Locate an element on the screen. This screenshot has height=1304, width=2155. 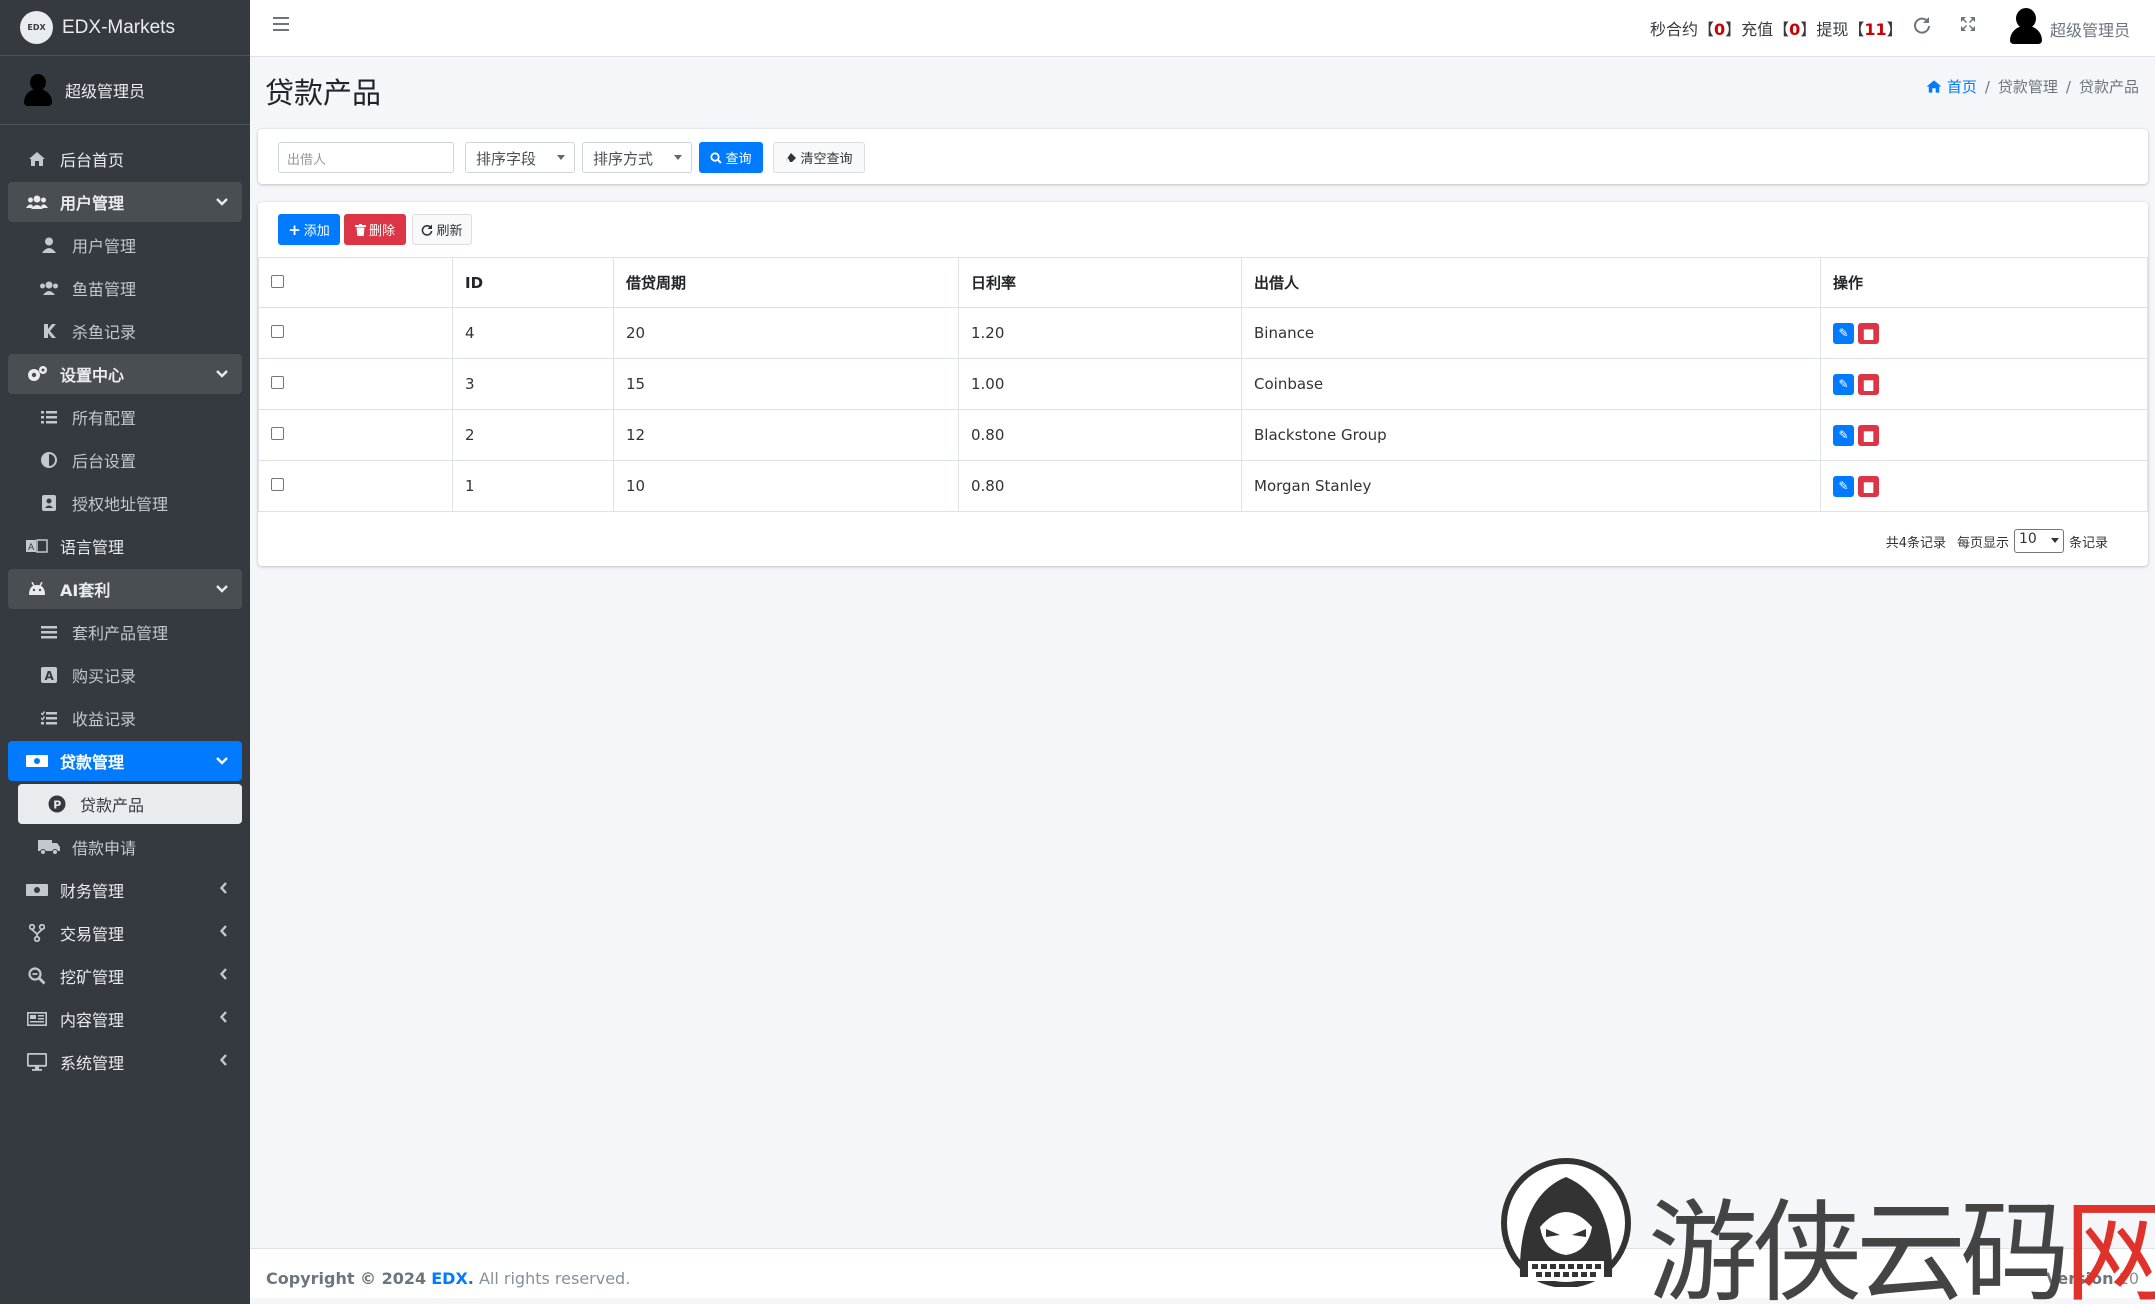
sidebar-item-language: A 语言管理 is located at coordinates (125, 546).